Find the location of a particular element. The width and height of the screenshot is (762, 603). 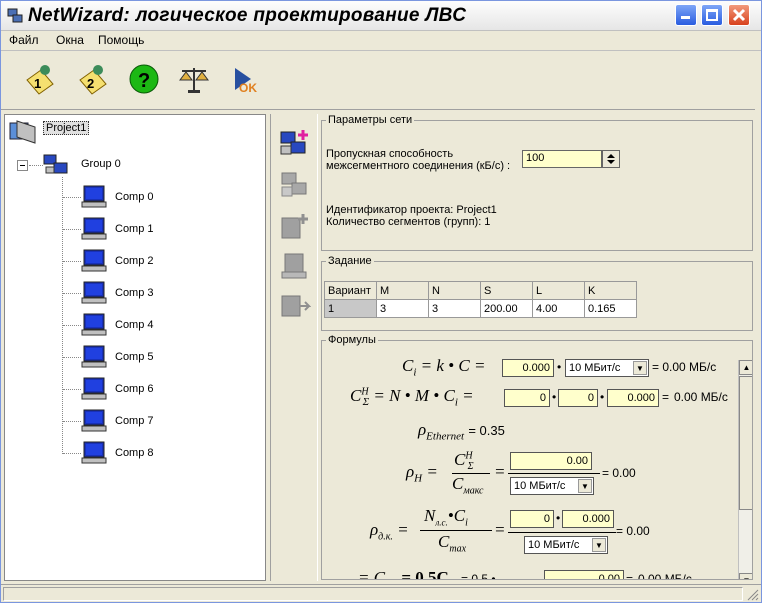

step-2-button: 2 is located at coordinates (93, 79).